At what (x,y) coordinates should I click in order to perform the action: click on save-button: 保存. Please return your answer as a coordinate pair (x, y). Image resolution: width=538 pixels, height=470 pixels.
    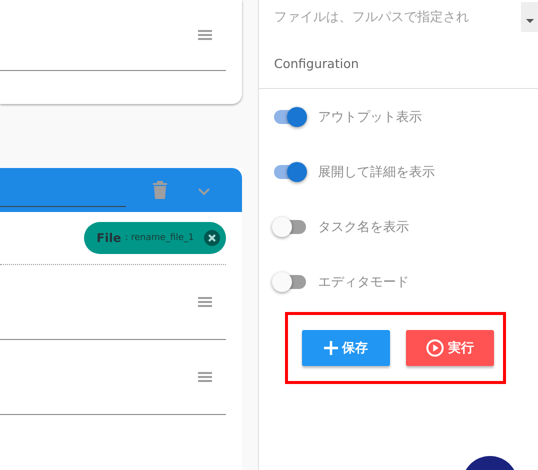
    Looking at the image, I should click on (346, 348).